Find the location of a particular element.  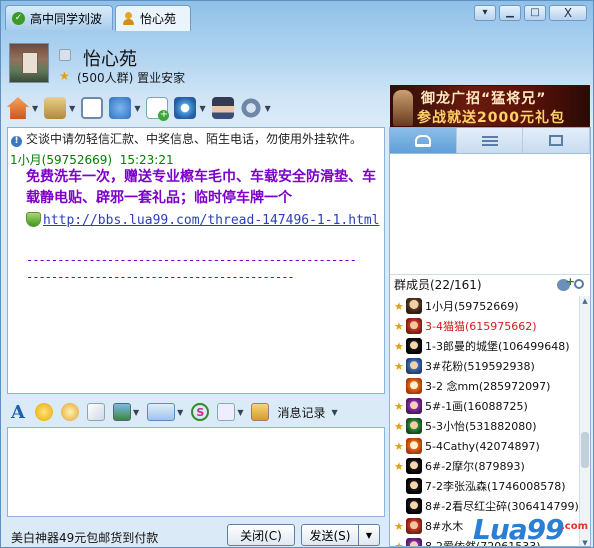

message-header: 1小月(59752669) 15:23:21 is located at coordinates (92, 159).